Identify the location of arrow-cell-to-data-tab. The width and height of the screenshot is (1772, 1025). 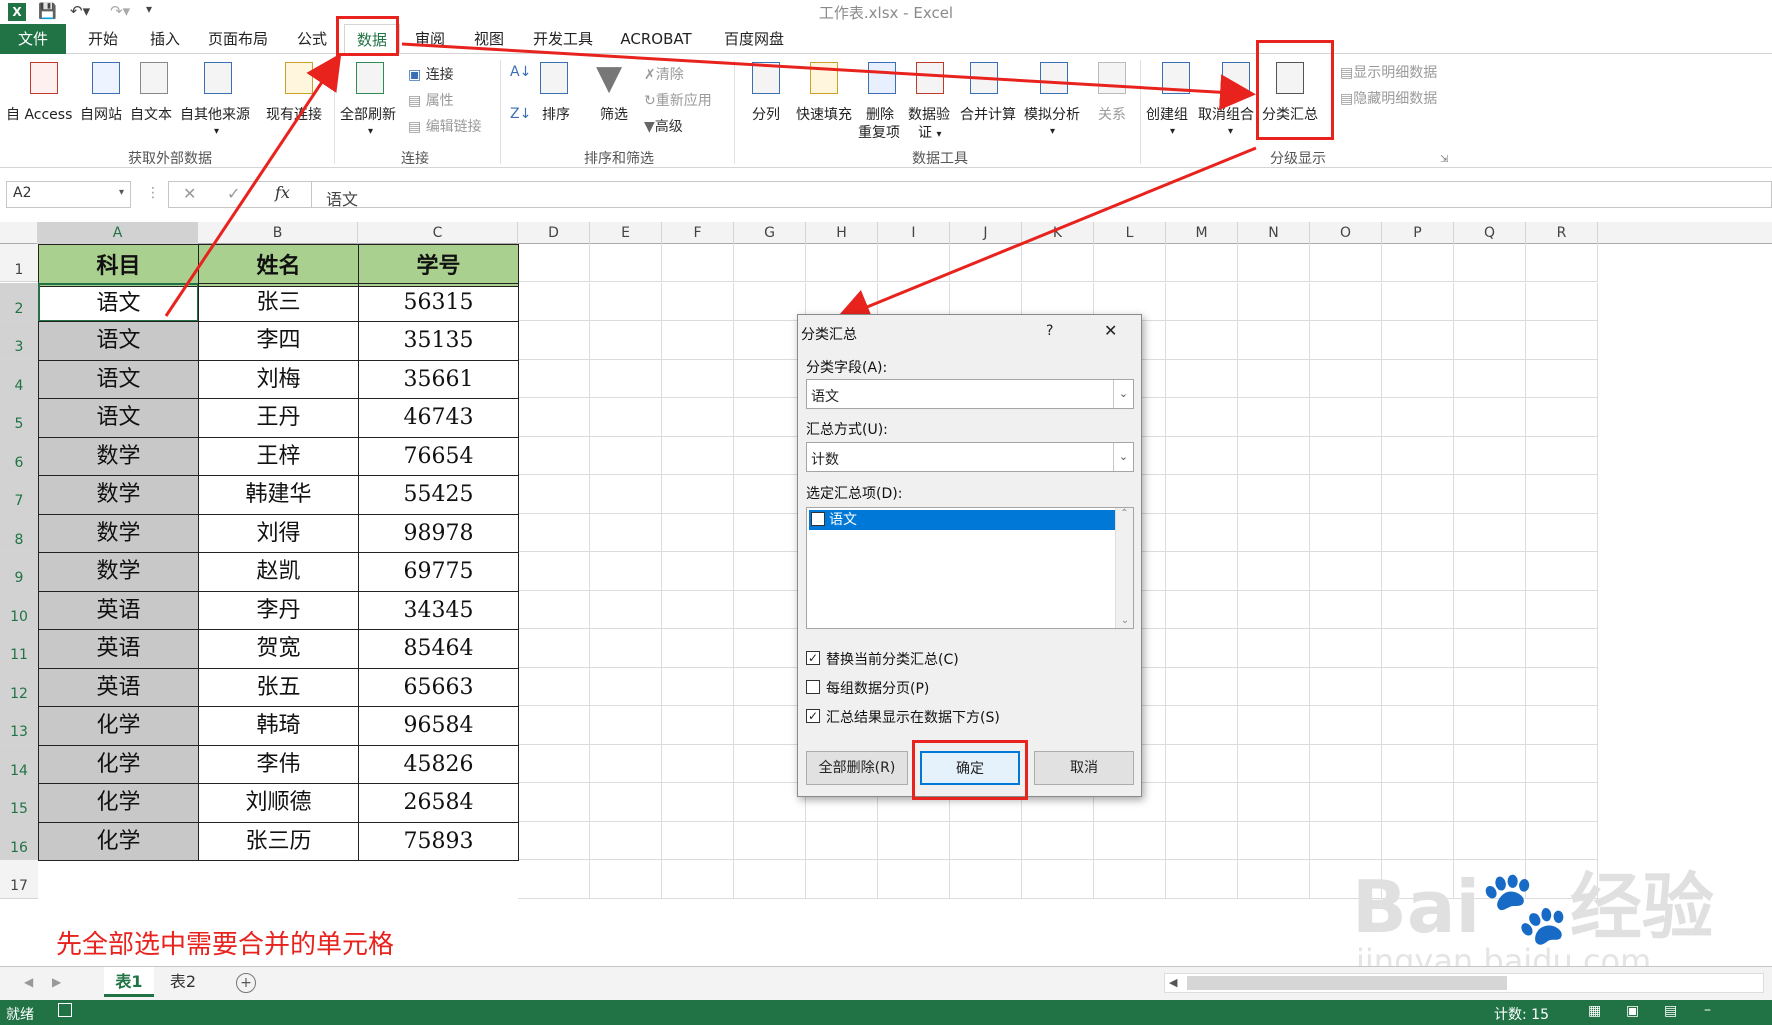
(253, 185).